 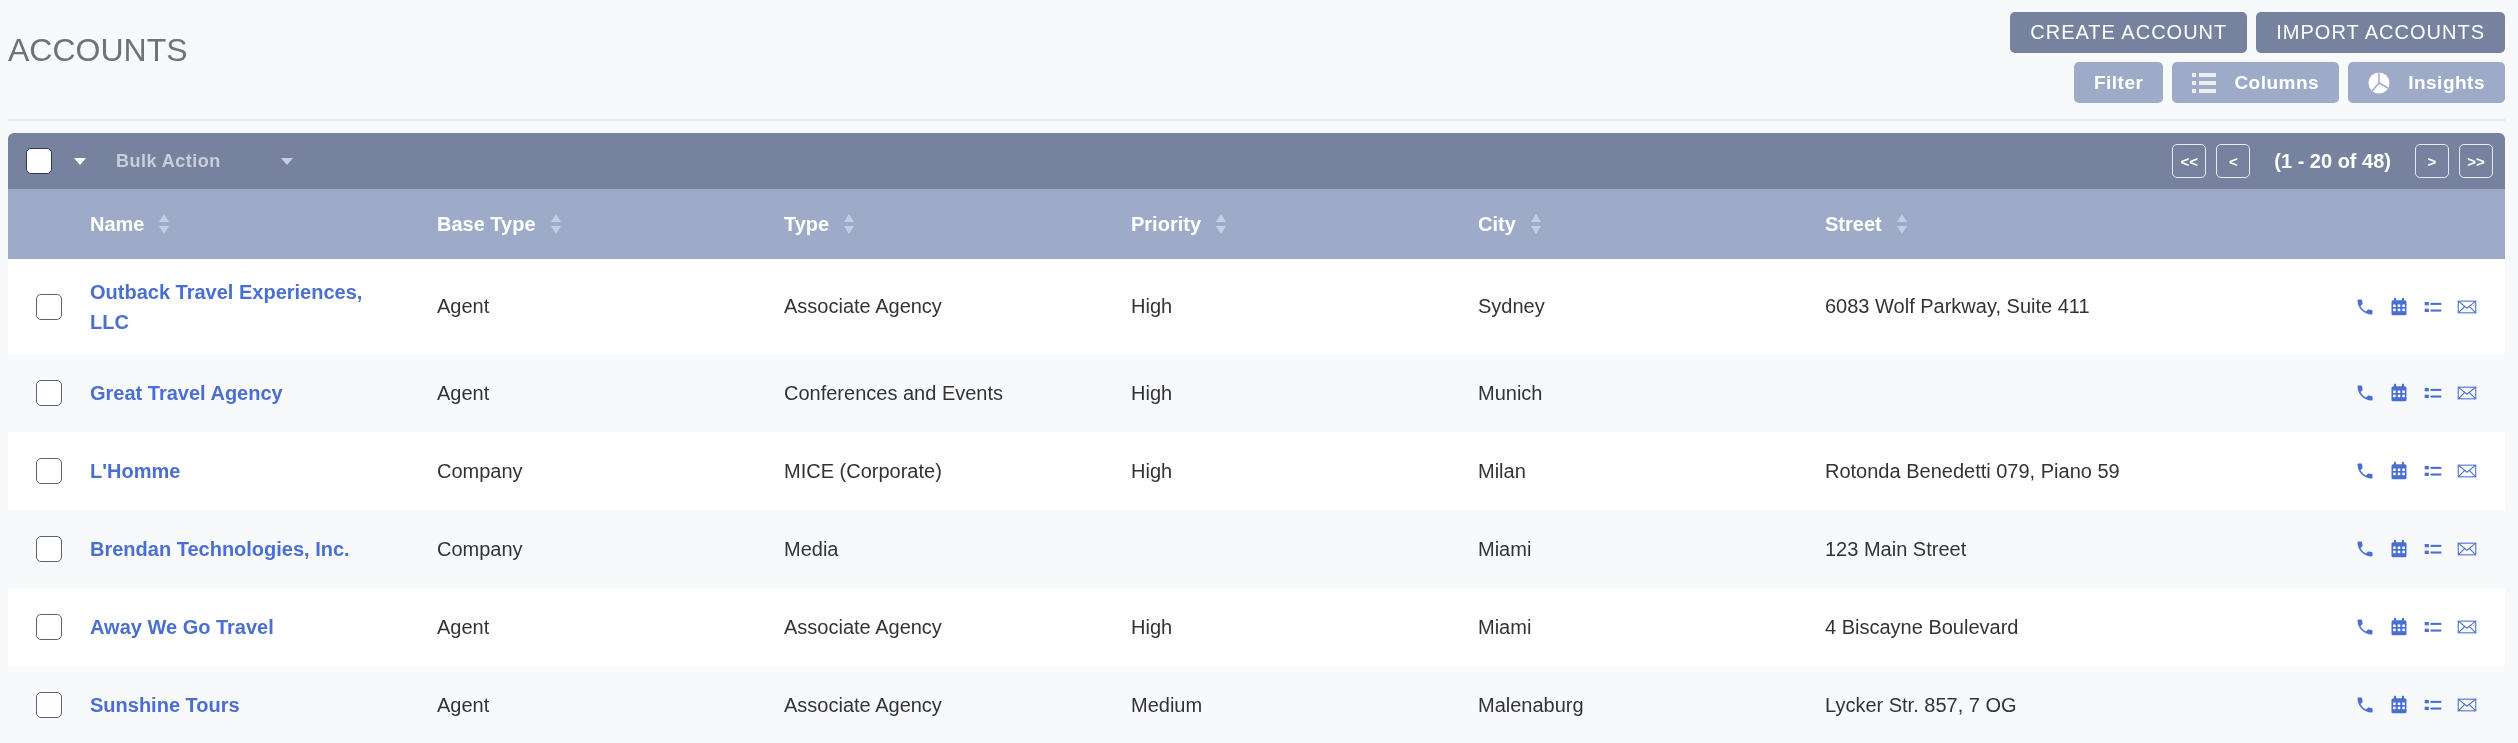 I want to click on table-cell: Media, so click(x=811, y=548).